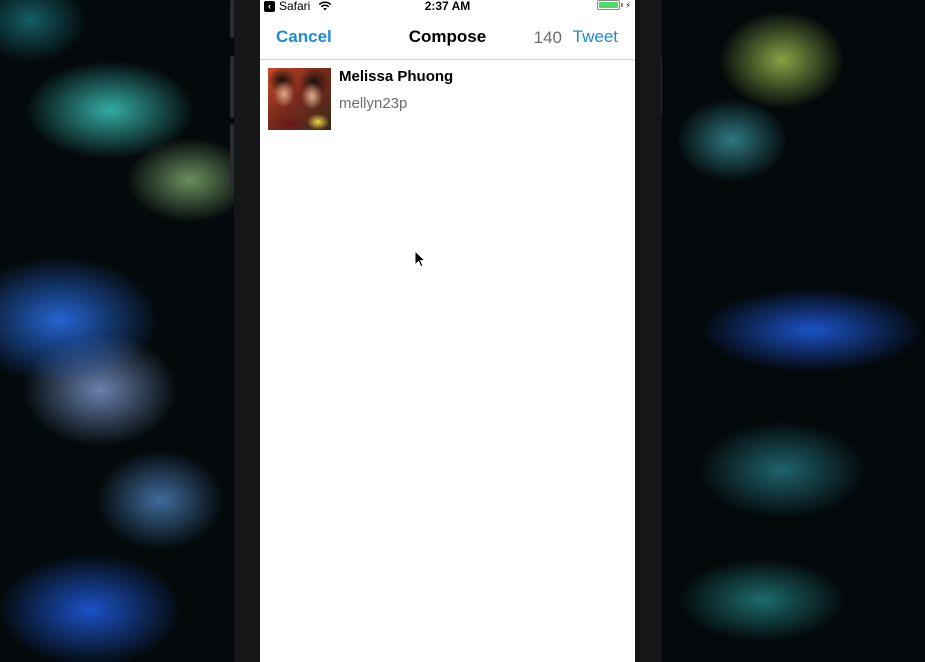 The image size is (925, 662). Describe the element at coordinates (628, 5) in the screenshot. I see `bolt-icon: ⚡` at that location.